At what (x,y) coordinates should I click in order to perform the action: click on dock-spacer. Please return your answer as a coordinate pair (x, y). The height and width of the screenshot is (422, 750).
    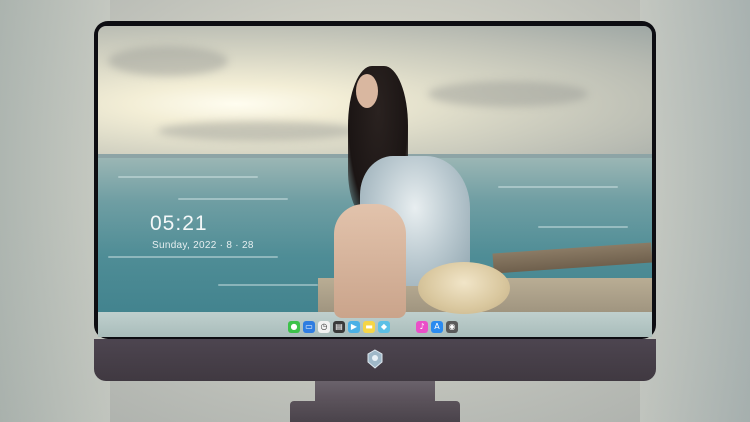
    Looking at the image, I should click on (403, 327).